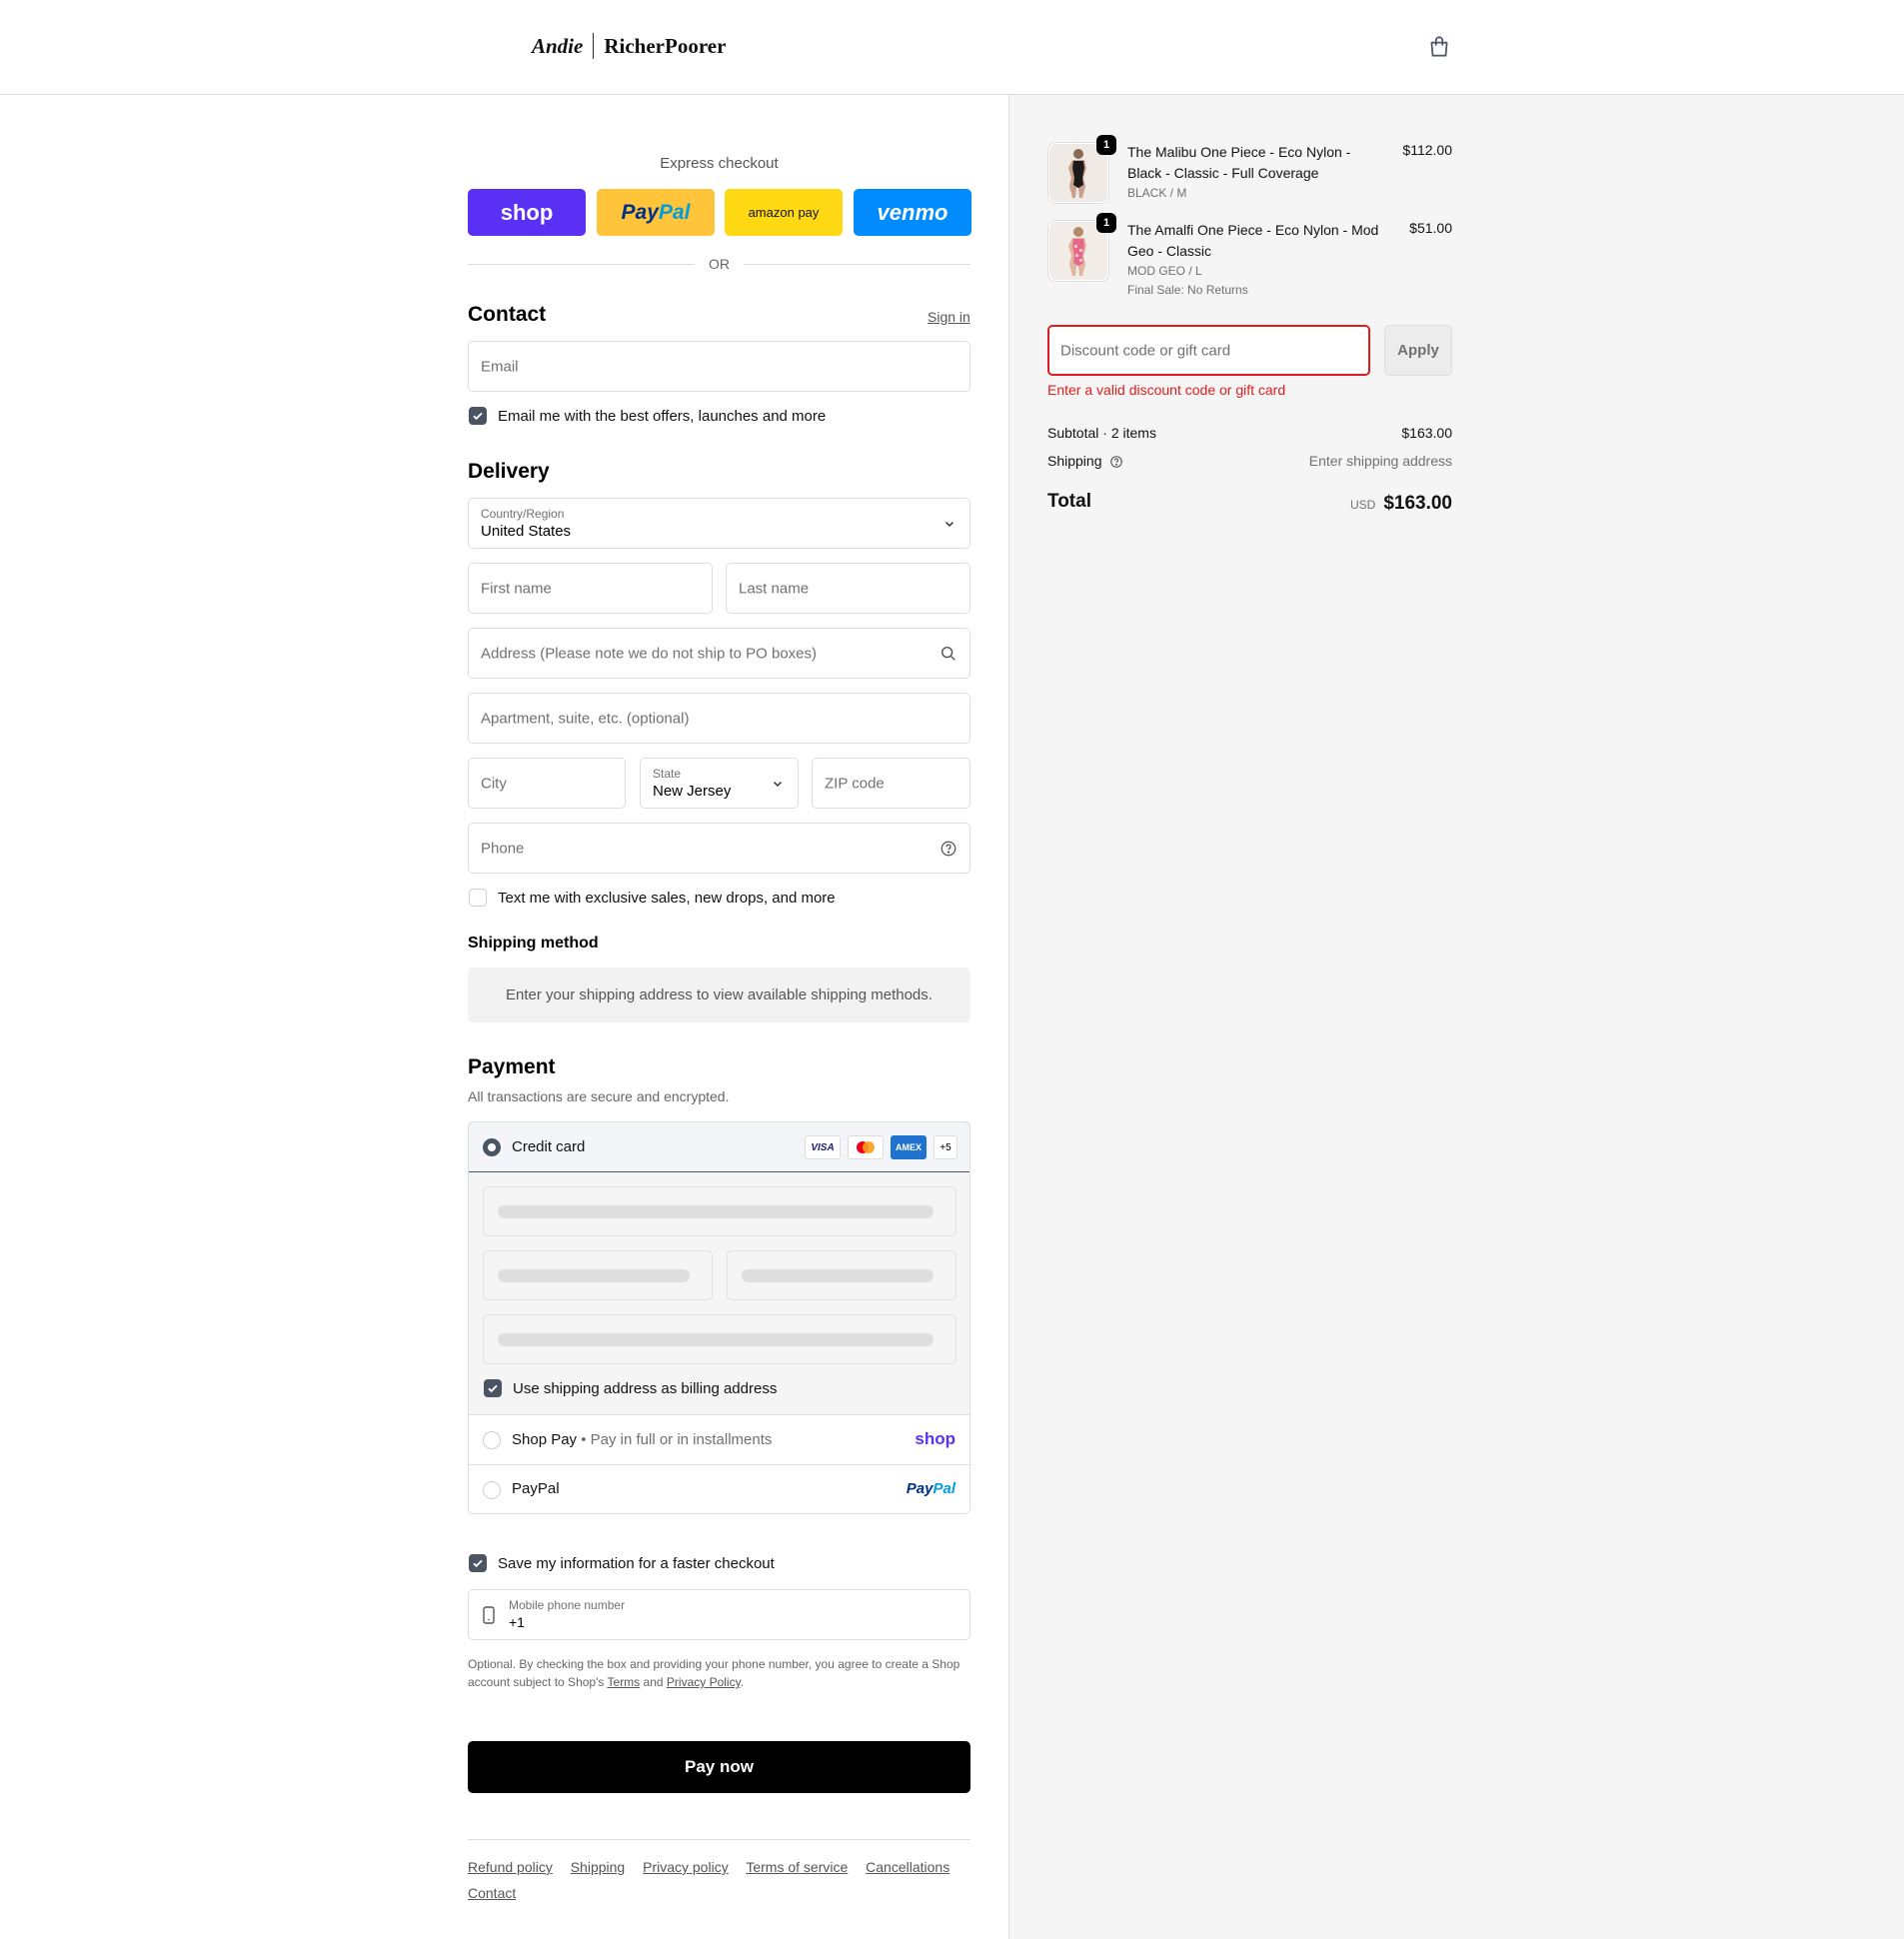 This screenshot has height=1939, width=1904. I want to click on first-name-placeholder: First name, so click(516, 588).